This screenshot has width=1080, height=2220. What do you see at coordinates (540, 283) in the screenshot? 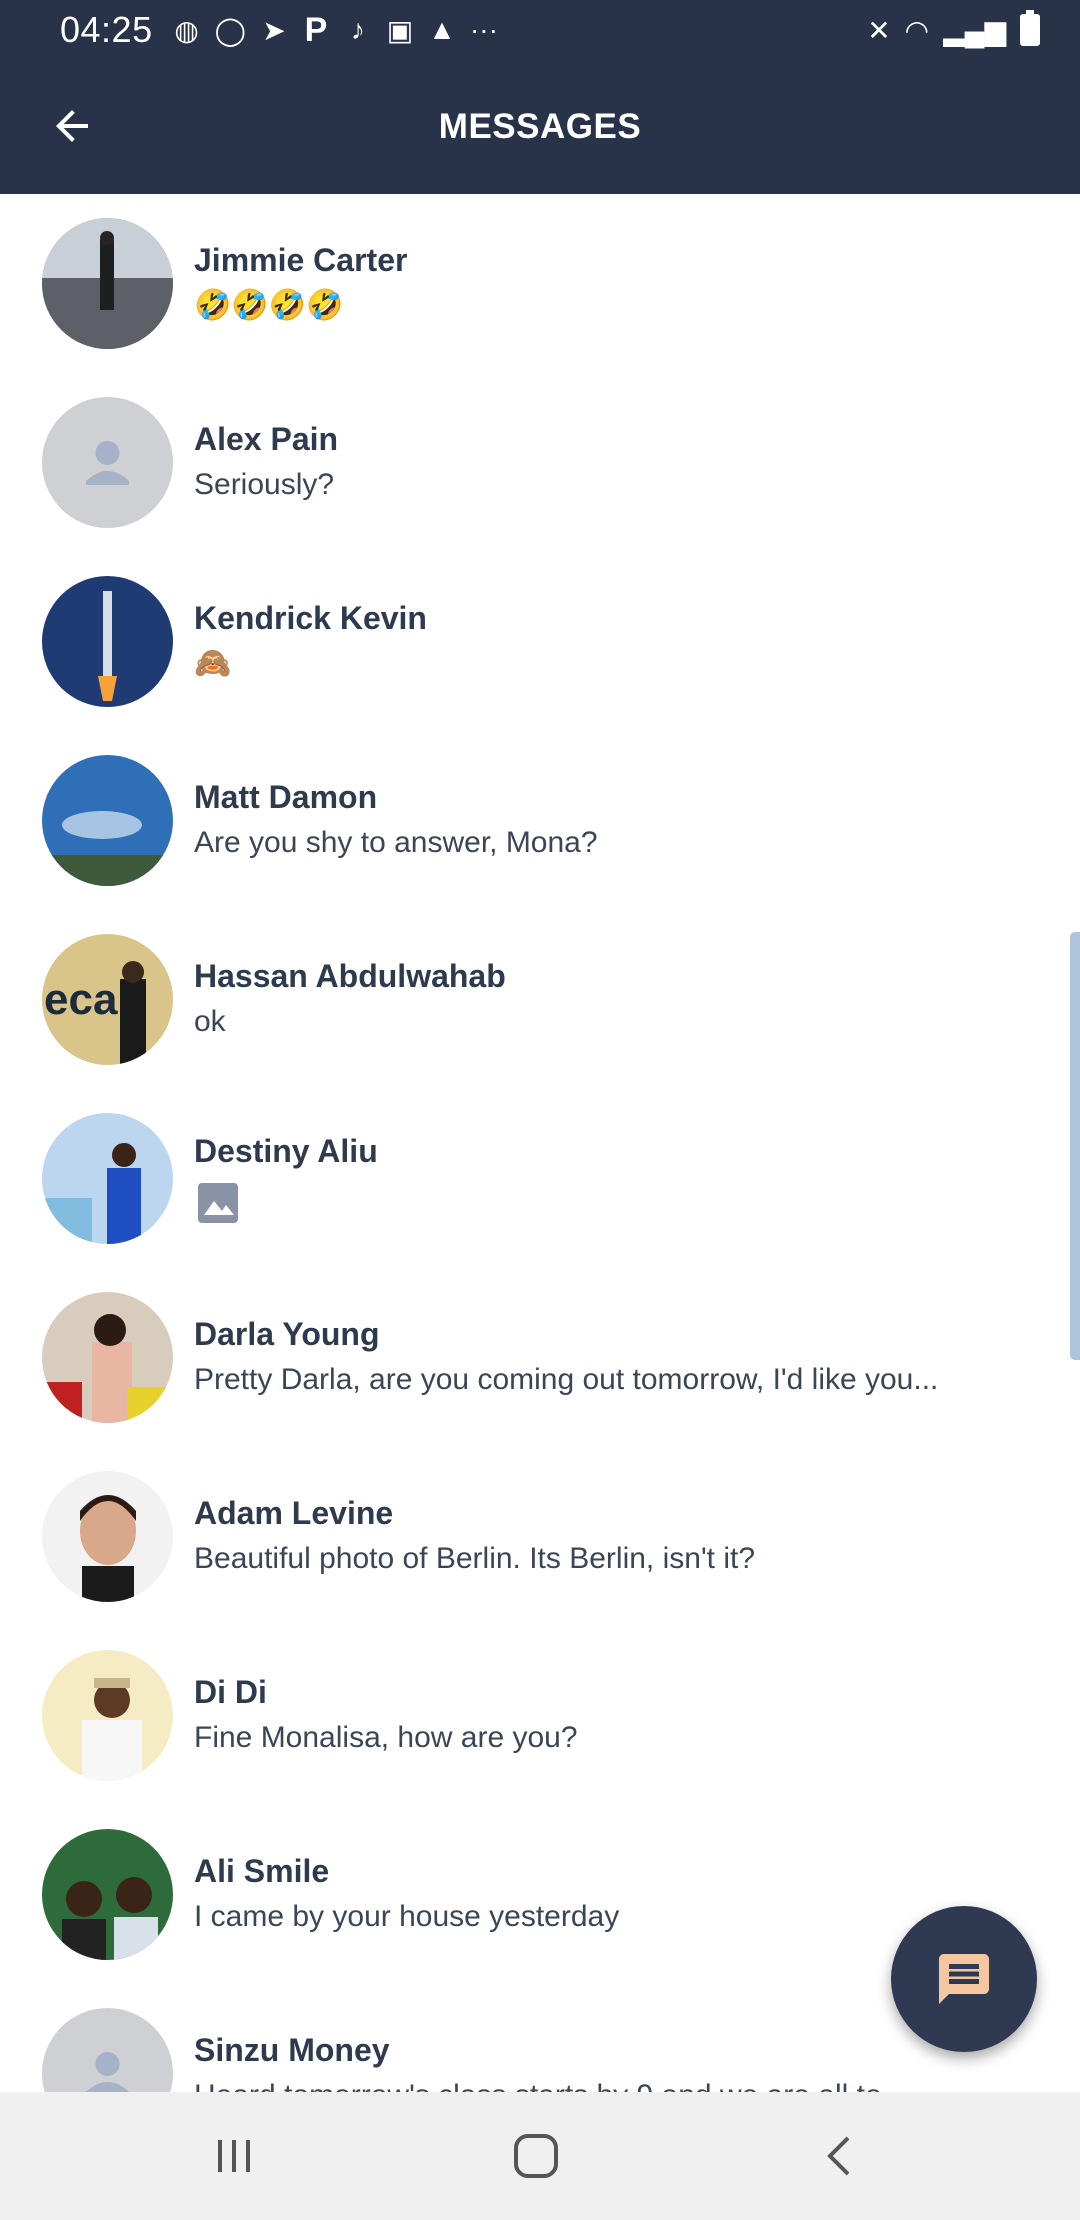
I see `conversation-item: Jimmie Carter 🤣🤣🤣🤣` at bounding box center [540, 283].